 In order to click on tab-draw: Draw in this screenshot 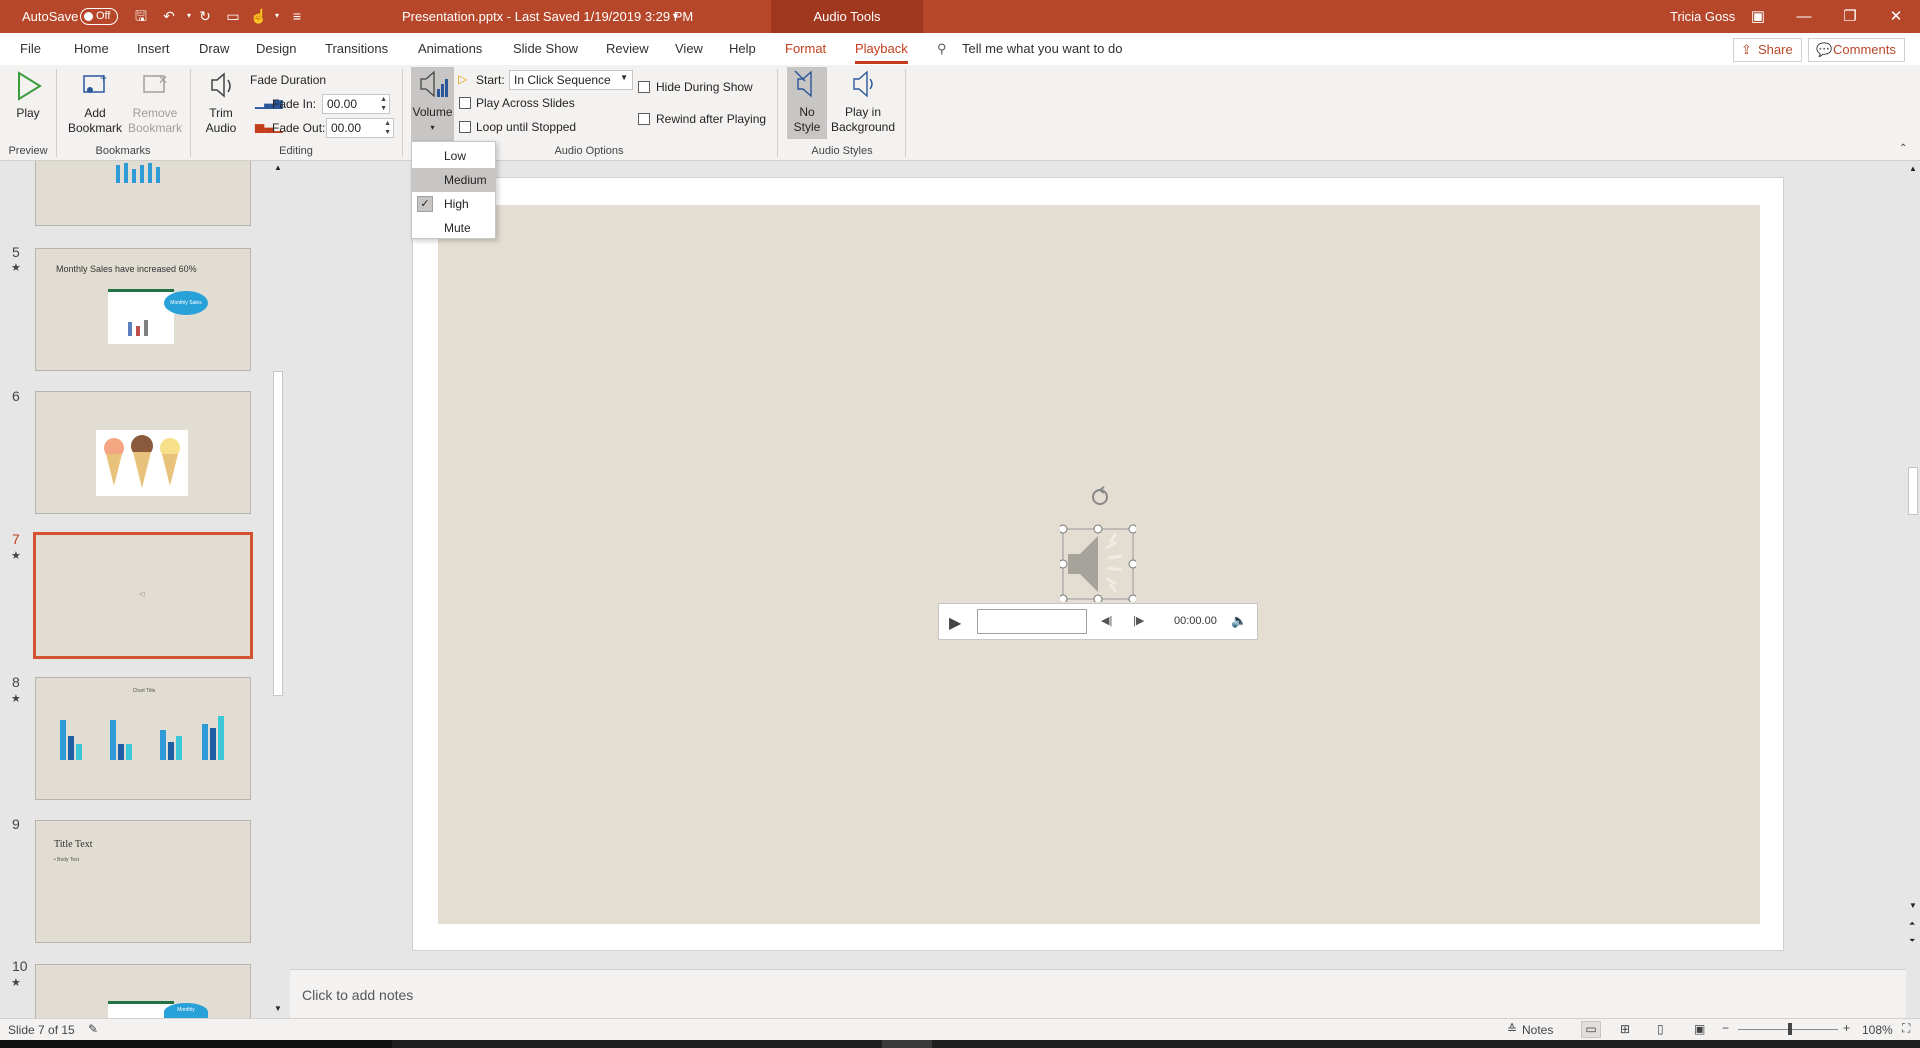, I will do `click(214, 48)`.